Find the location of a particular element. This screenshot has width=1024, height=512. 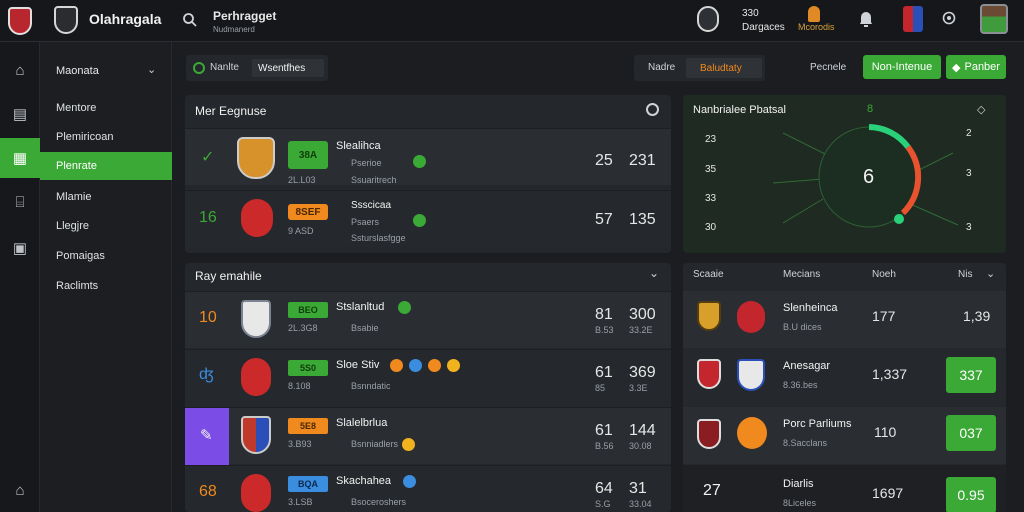

sidebar-item-mlamie: Mlamie is located at coordinates (106, 197).